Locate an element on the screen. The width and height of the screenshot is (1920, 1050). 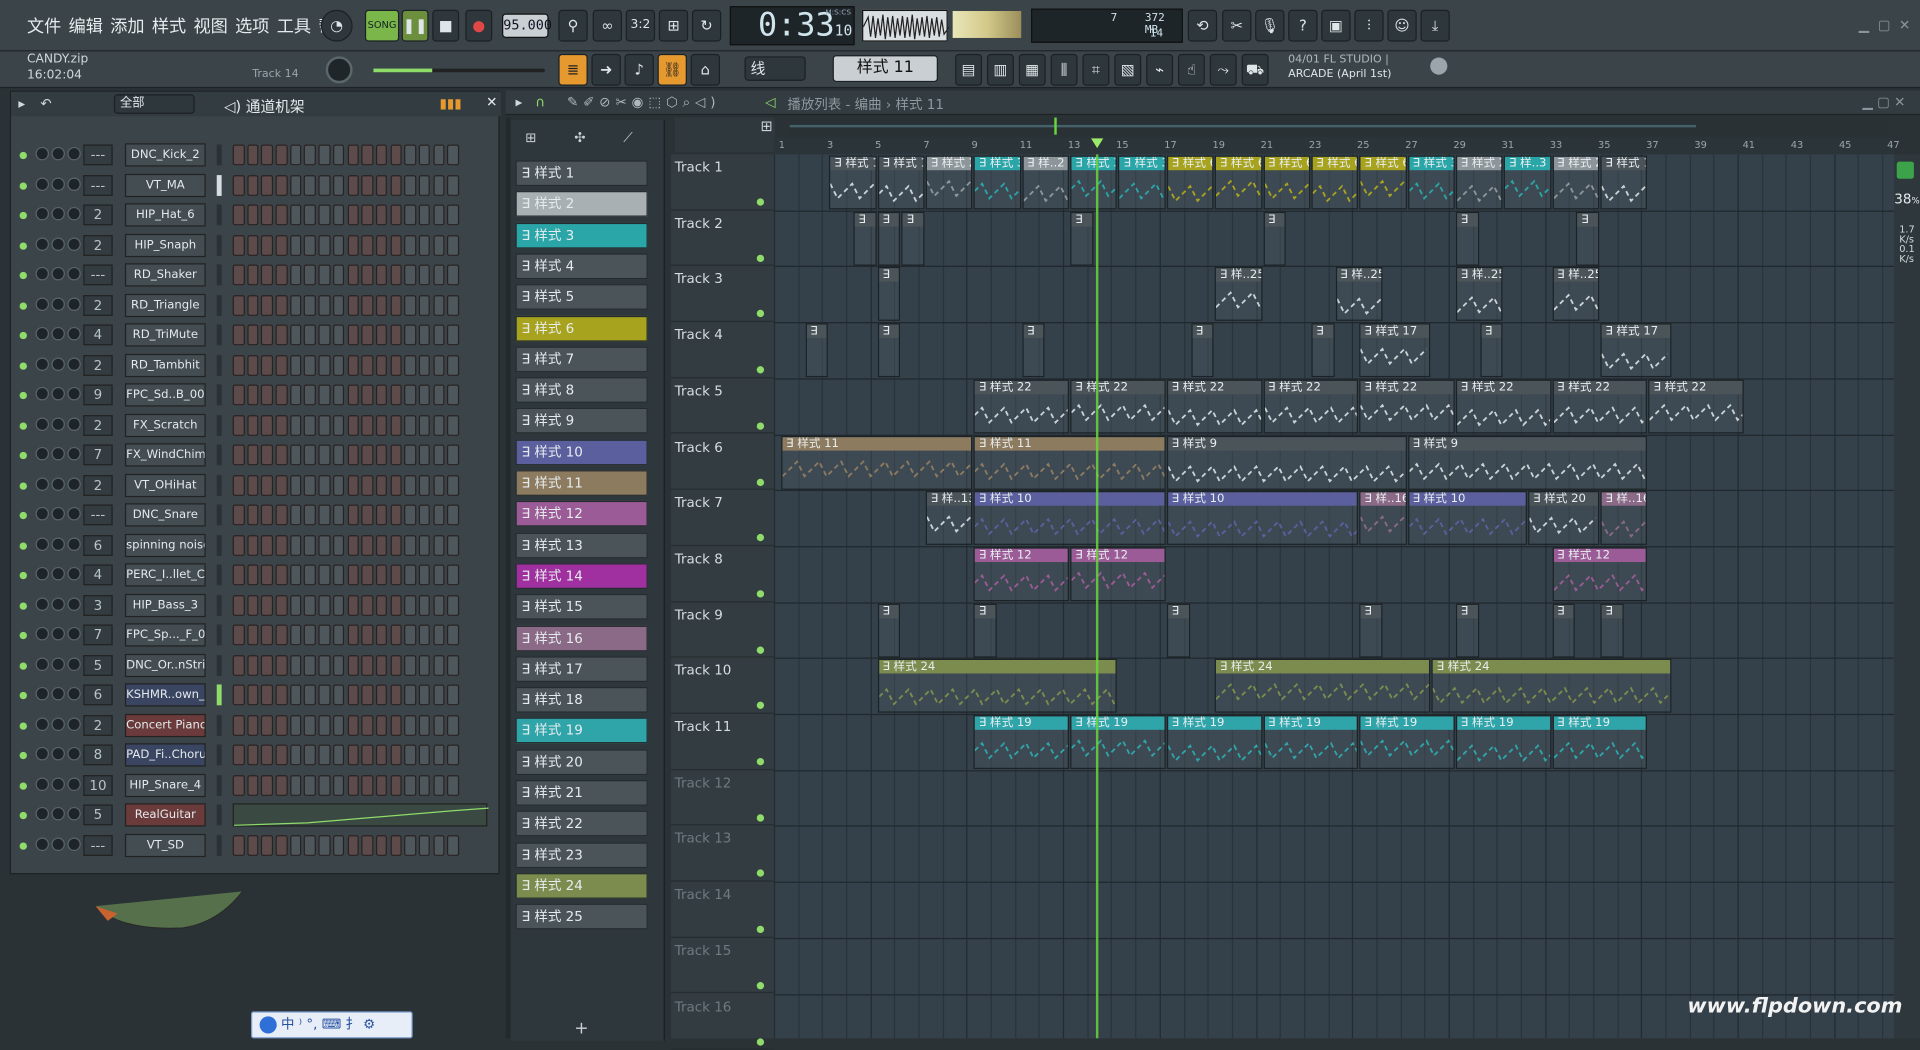
mixer-track-number: 5 is located at coordinates (98, 665).